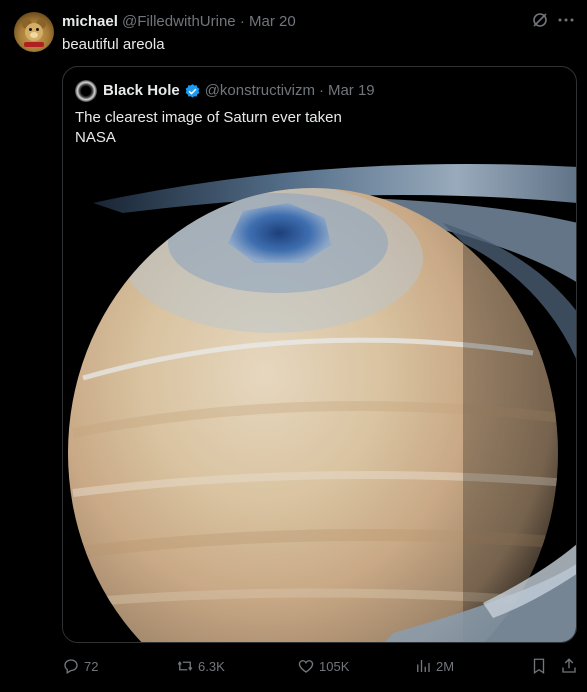 The height and width of the screenshot is (692, 587). Describe the element at coordinates (553, 23) in the screenshot. I see `top-right-icons` at that location.